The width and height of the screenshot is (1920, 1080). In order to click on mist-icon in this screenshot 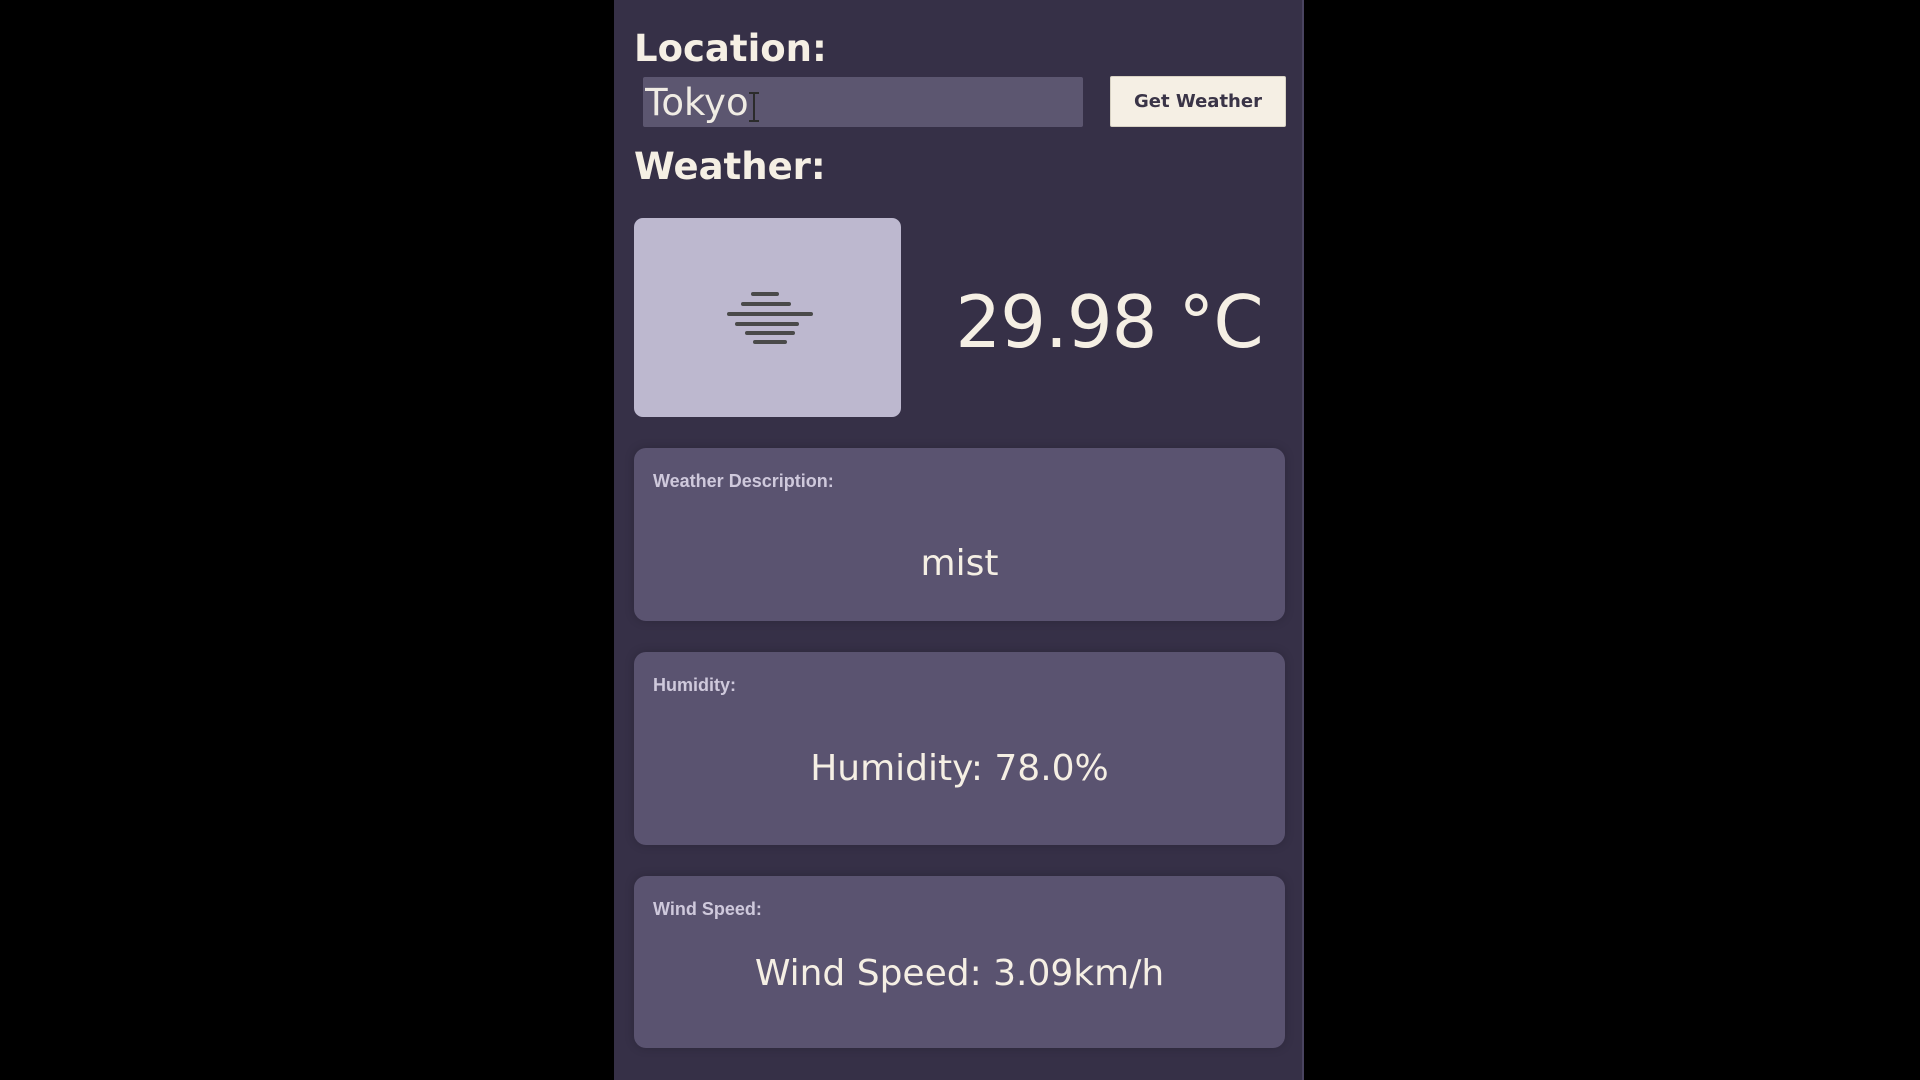, I will do `click(770, 318)`.